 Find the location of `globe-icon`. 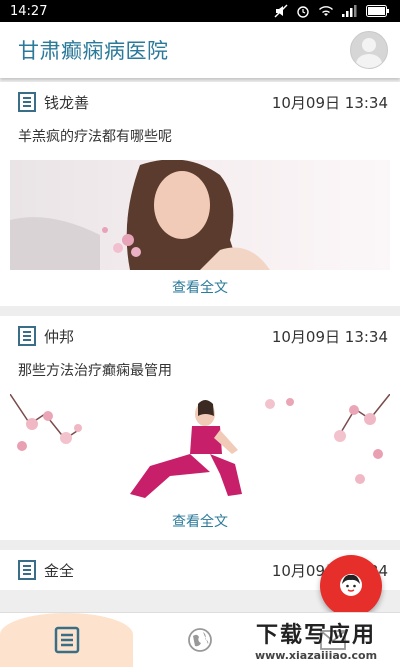

globe-icon is located at coordinates (199, 640).